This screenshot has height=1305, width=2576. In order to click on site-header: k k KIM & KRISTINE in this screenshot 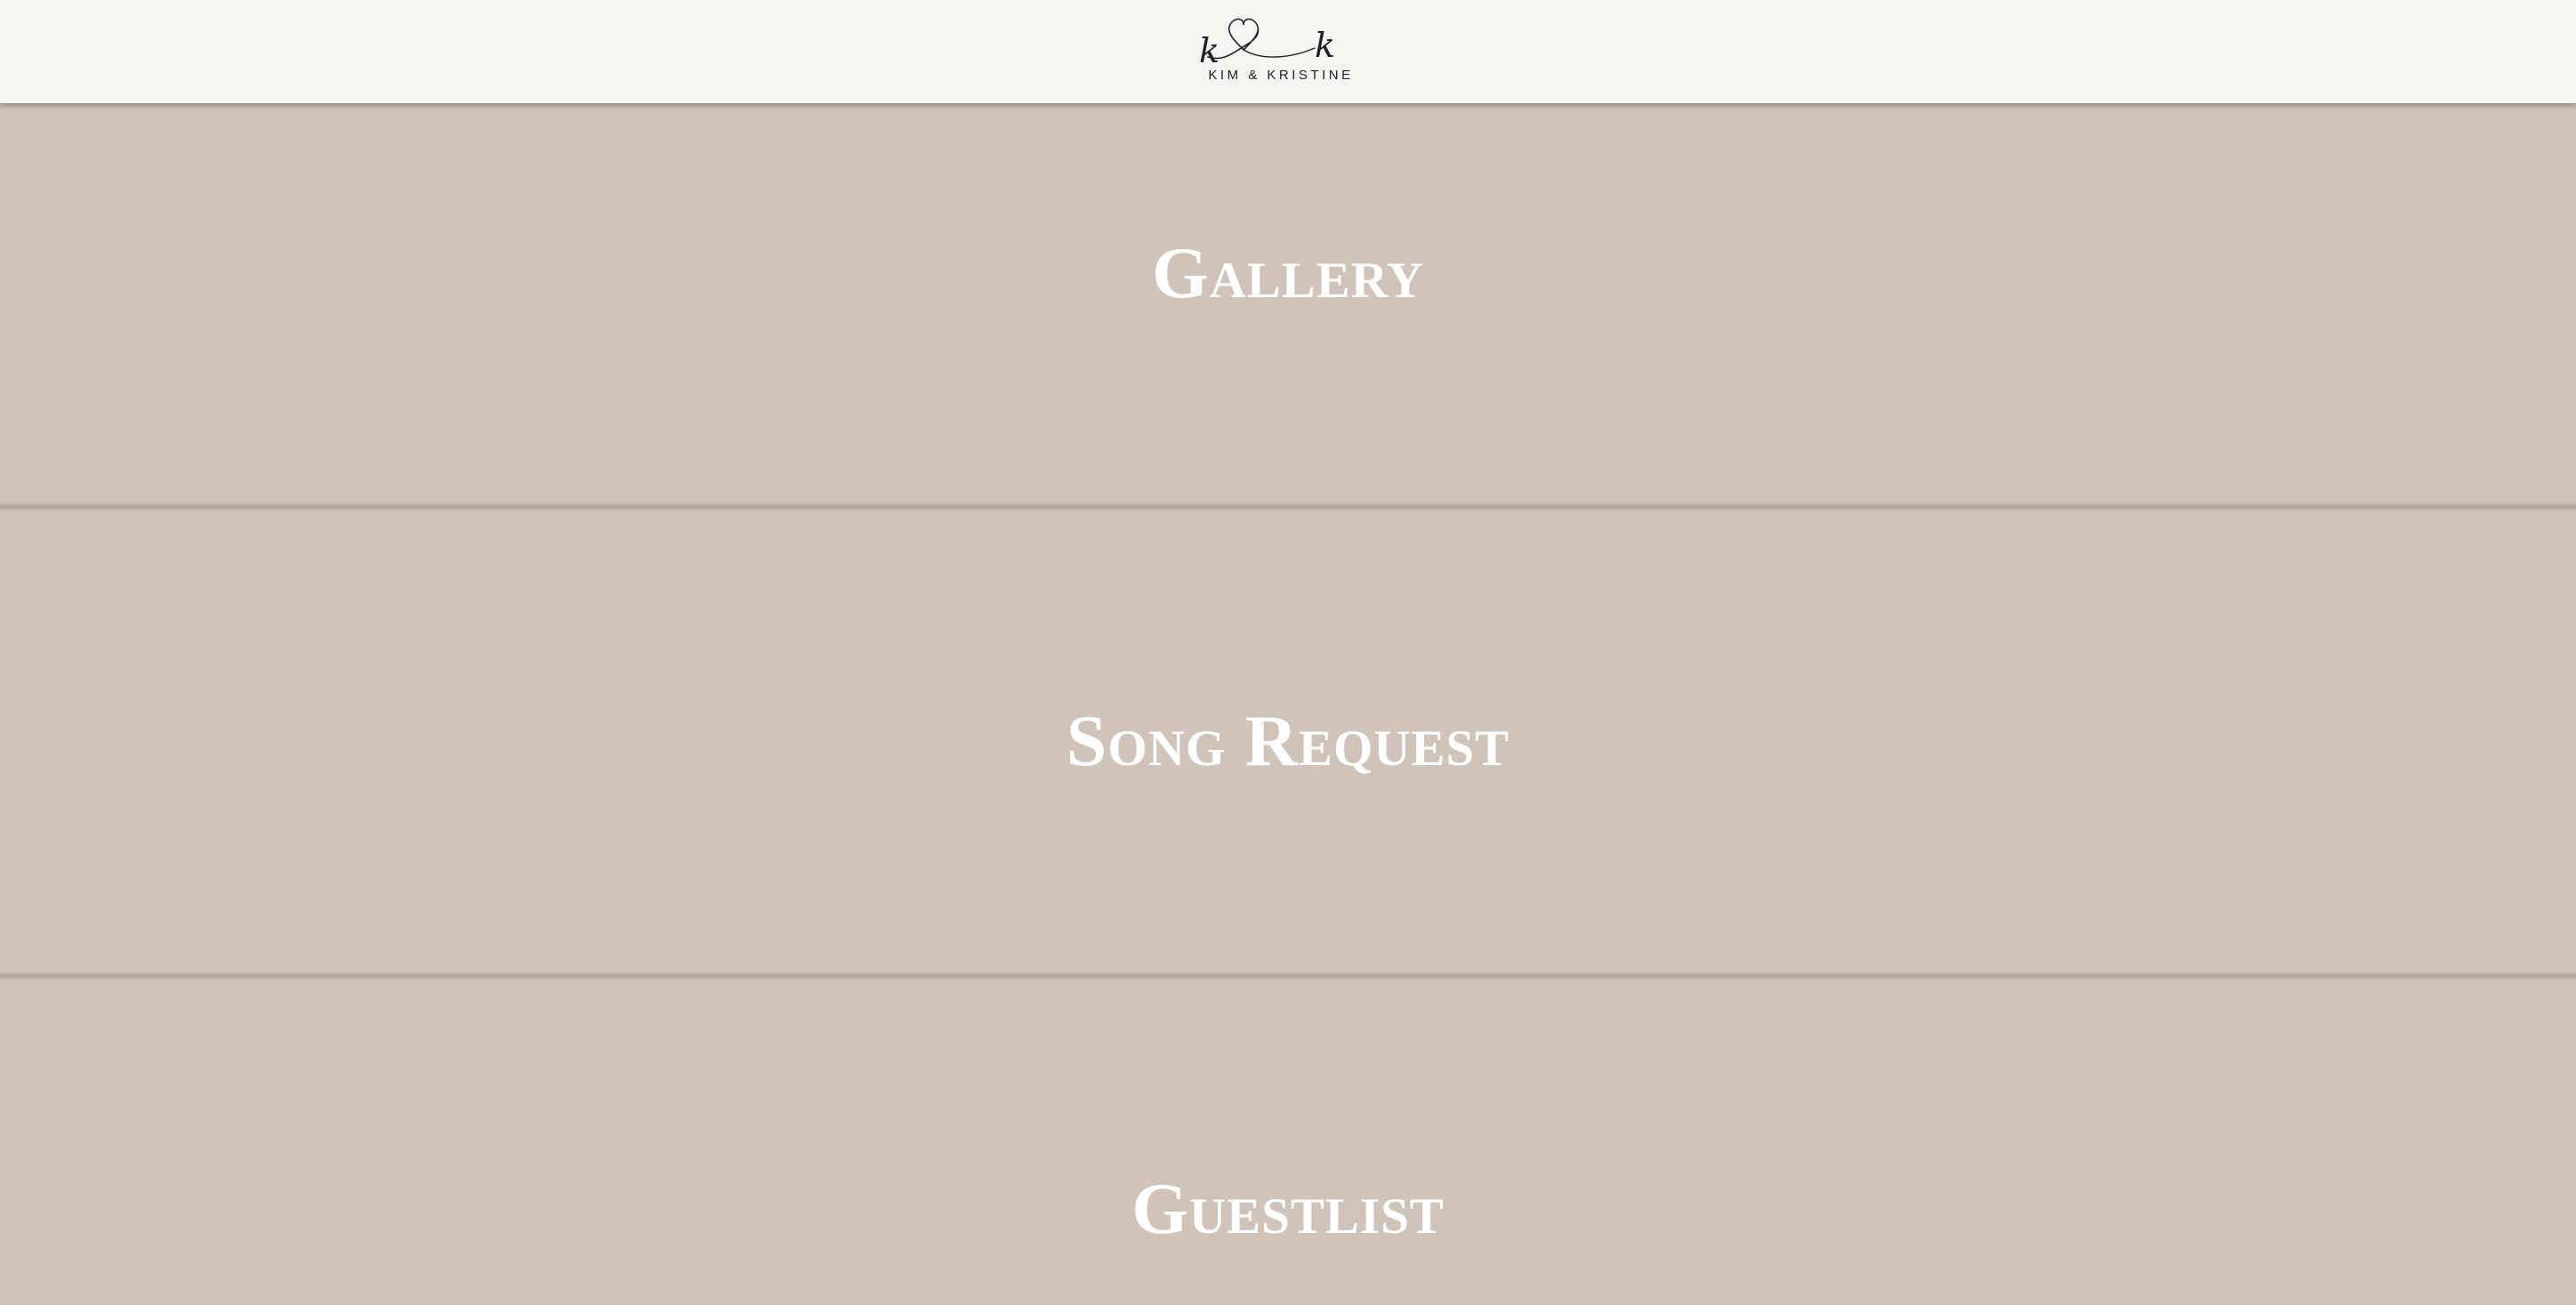, I will do `click(1288, 51)`.